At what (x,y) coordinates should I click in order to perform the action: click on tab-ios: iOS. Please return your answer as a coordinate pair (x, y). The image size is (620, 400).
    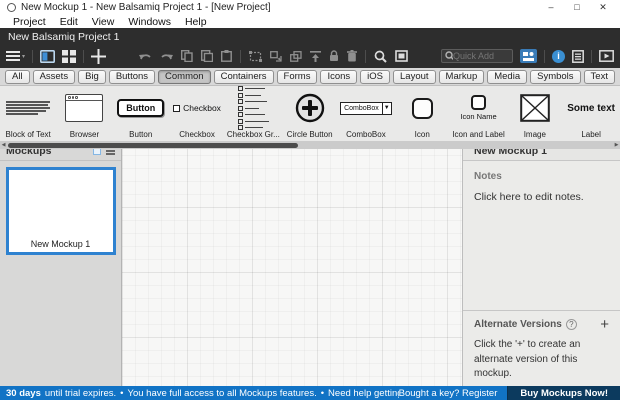
    Looking at the image, I should click on (375, 76).